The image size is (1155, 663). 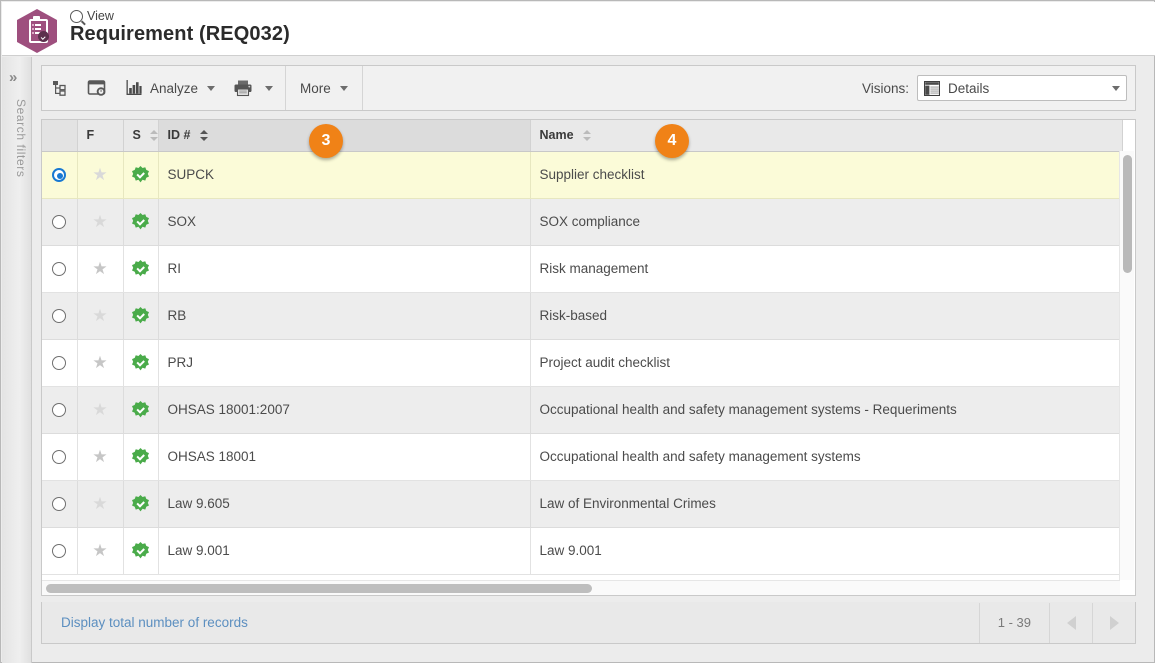 I want to click on analyze-button: Analyze, so click(x=170, y=88).